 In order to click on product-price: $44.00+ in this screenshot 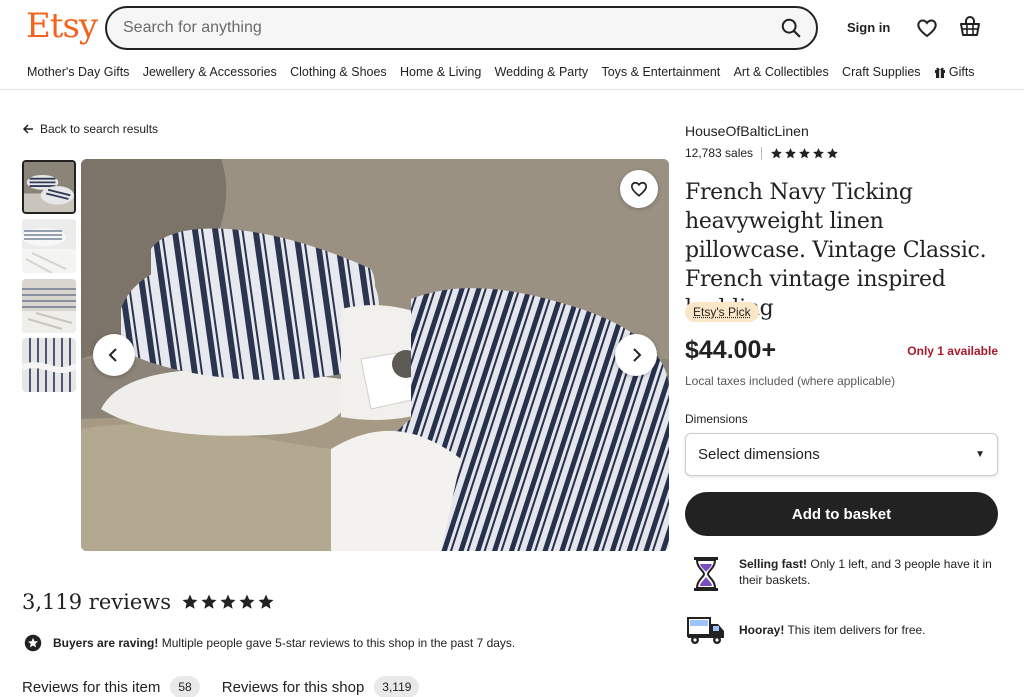, I will do `click(730, 350)`.